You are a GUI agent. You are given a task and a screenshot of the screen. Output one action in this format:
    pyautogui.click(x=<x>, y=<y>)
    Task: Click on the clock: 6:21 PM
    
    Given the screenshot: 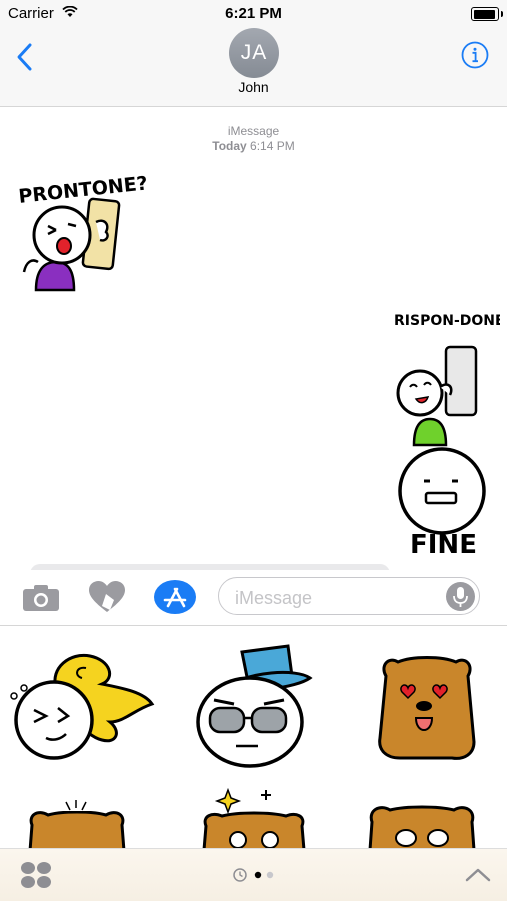 What is the action you would take?
    pyautogui.click(x=253, y=13)
    